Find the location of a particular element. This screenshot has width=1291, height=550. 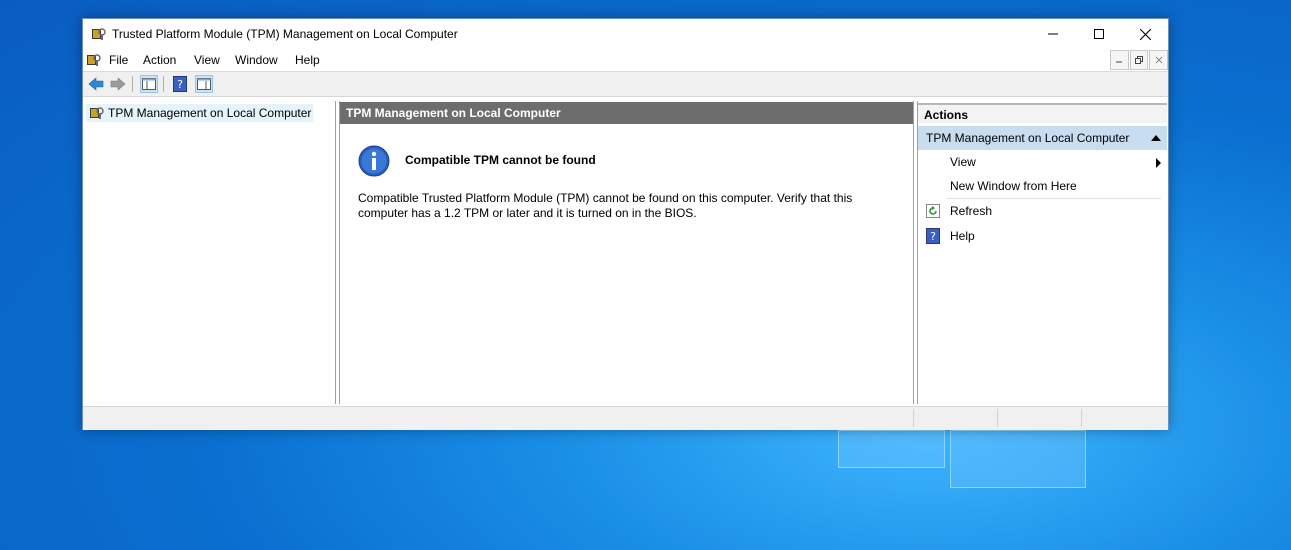

show-hide-console-tree-icon is located at coordinates (149, 84).